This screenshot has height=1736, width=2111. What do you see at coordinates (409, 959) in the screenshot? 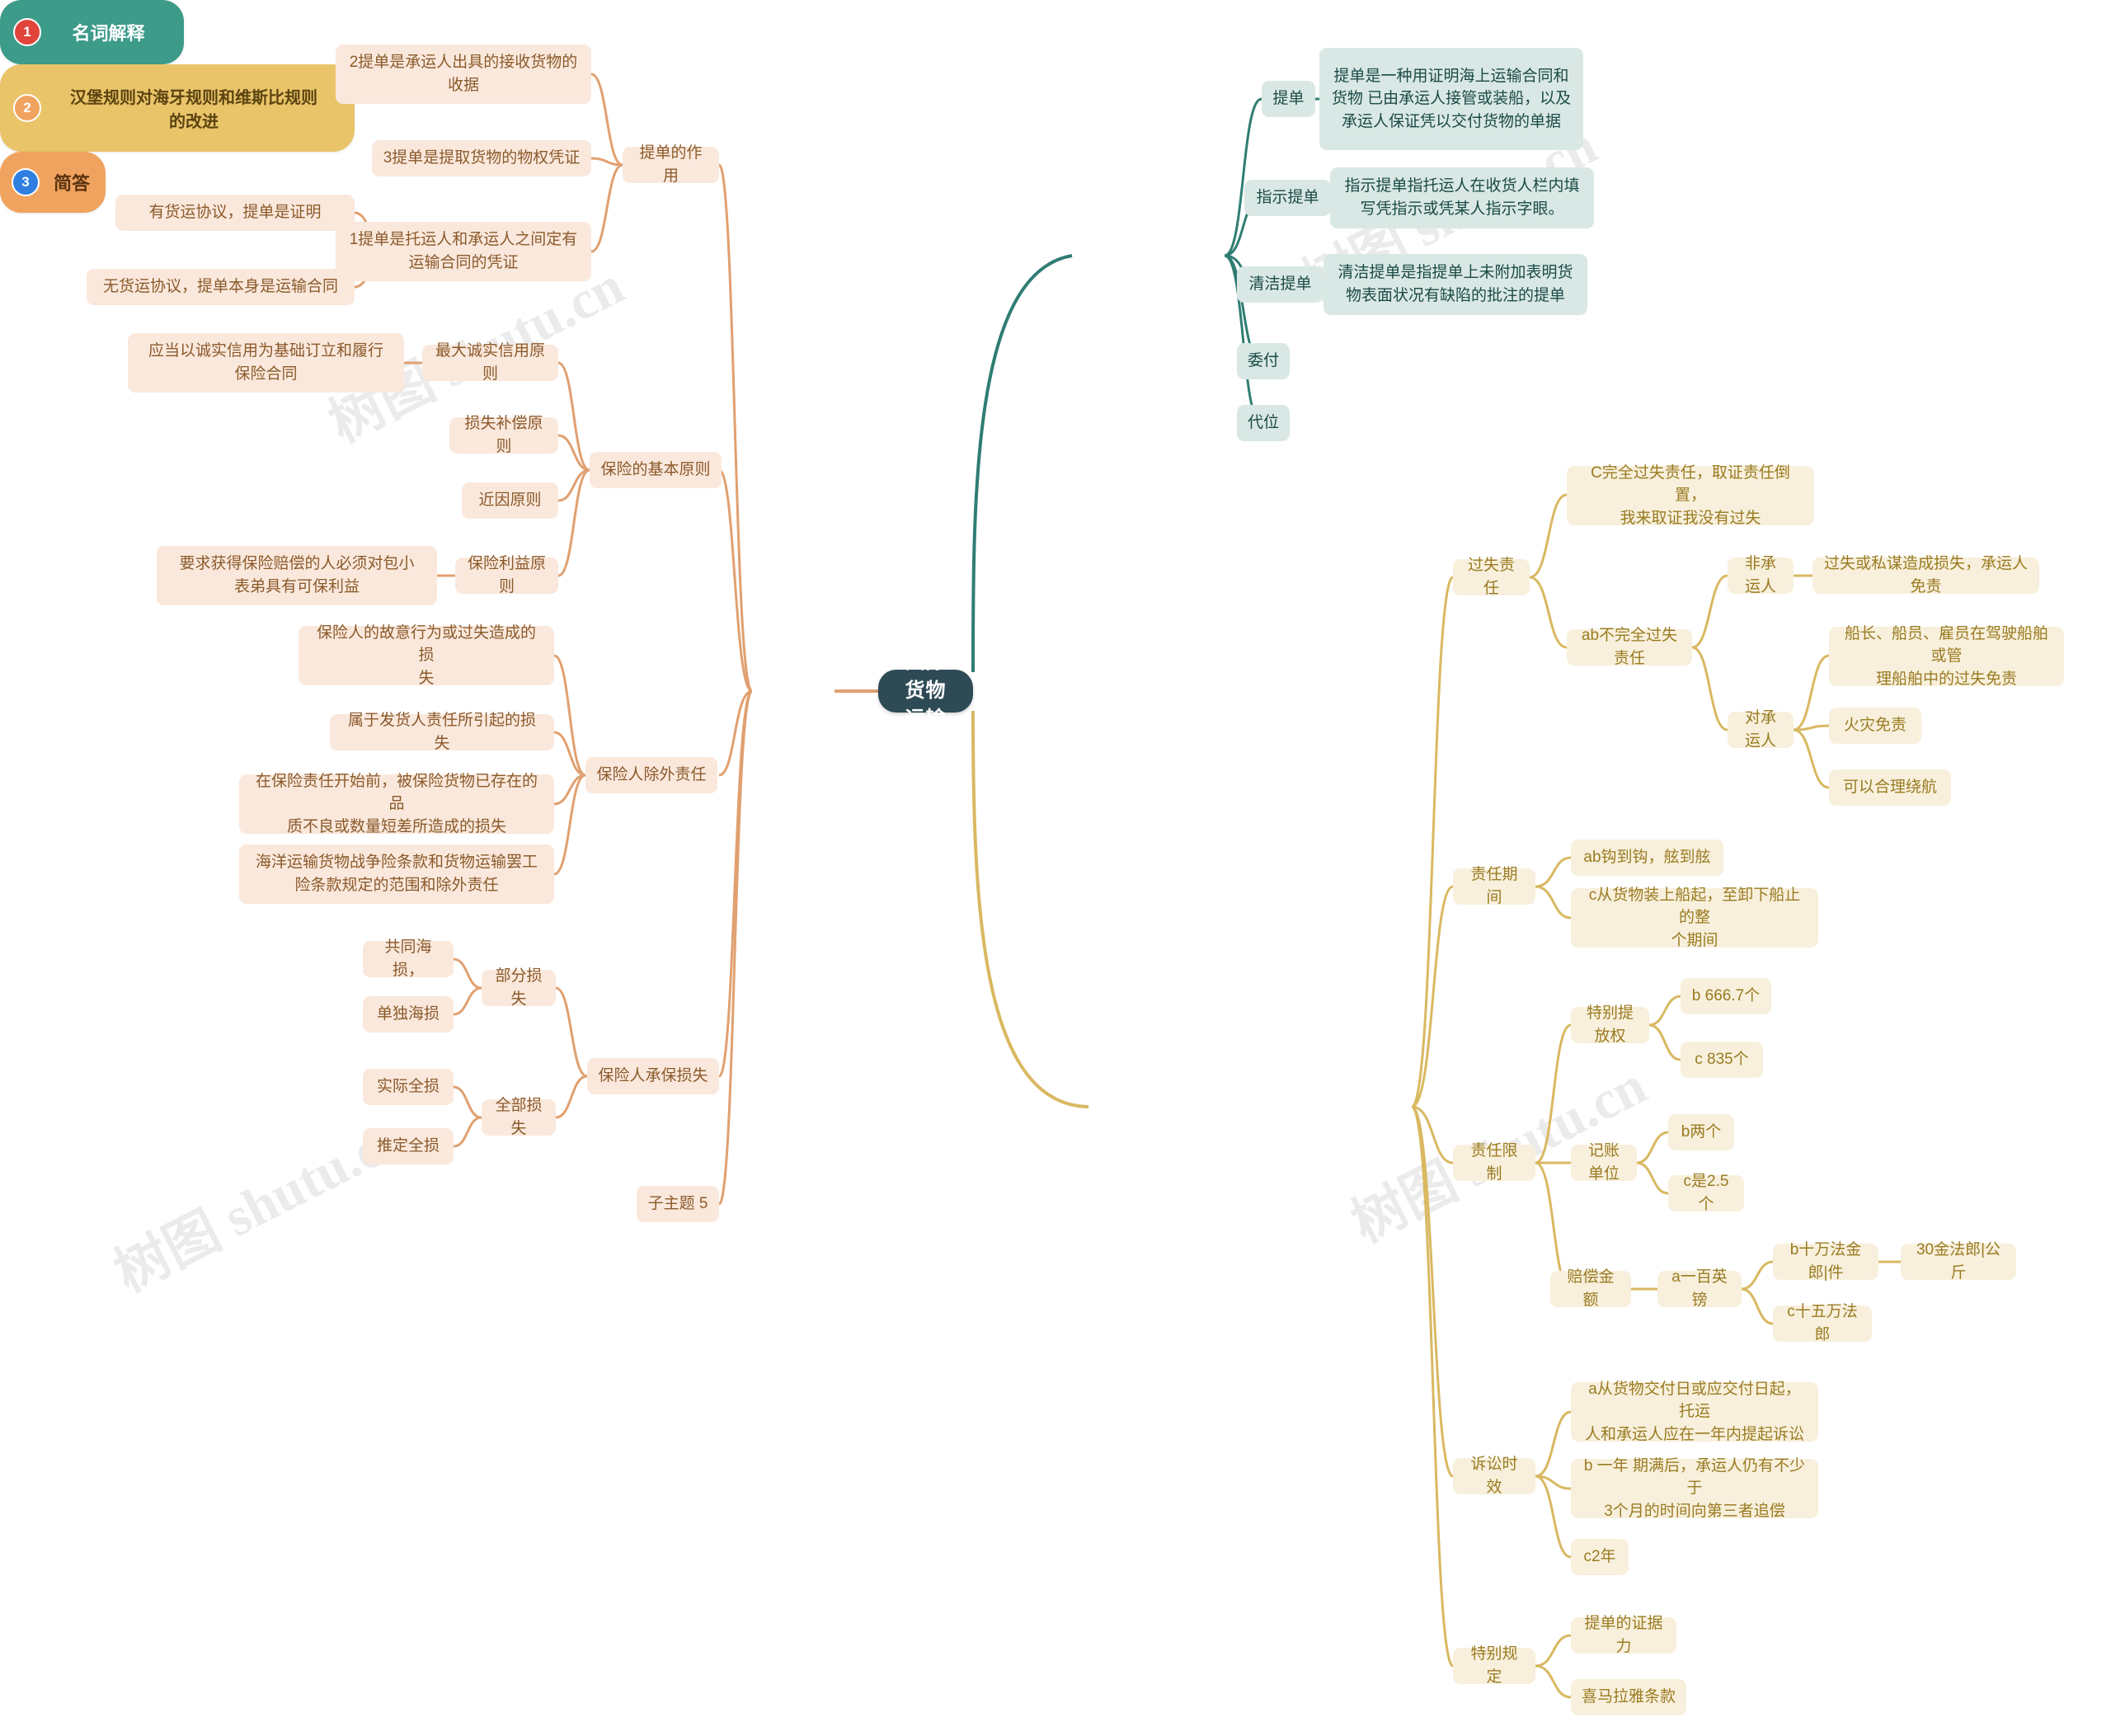
I see `node-gongtong-haisun: 共同海损，` at bounding box center [409, 959].